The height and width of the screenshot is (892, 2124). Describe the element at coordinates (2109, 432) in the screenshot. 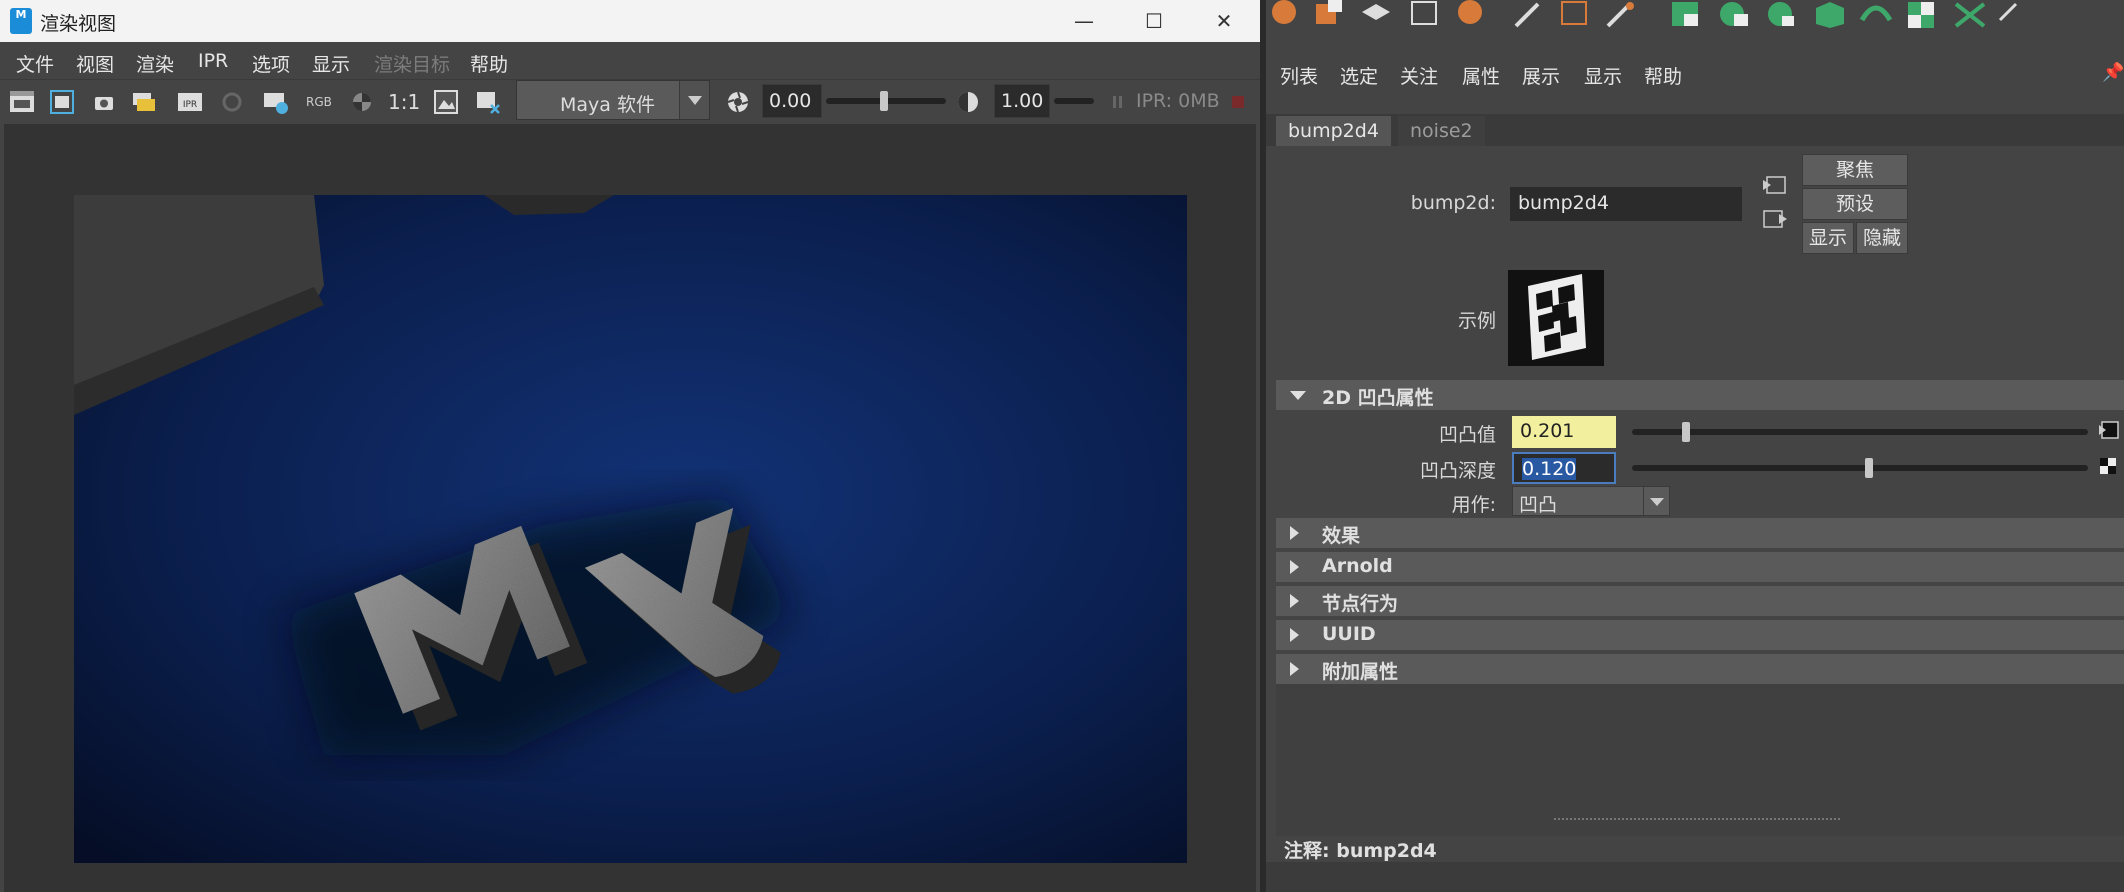

I see `map-button-icon` at that location.